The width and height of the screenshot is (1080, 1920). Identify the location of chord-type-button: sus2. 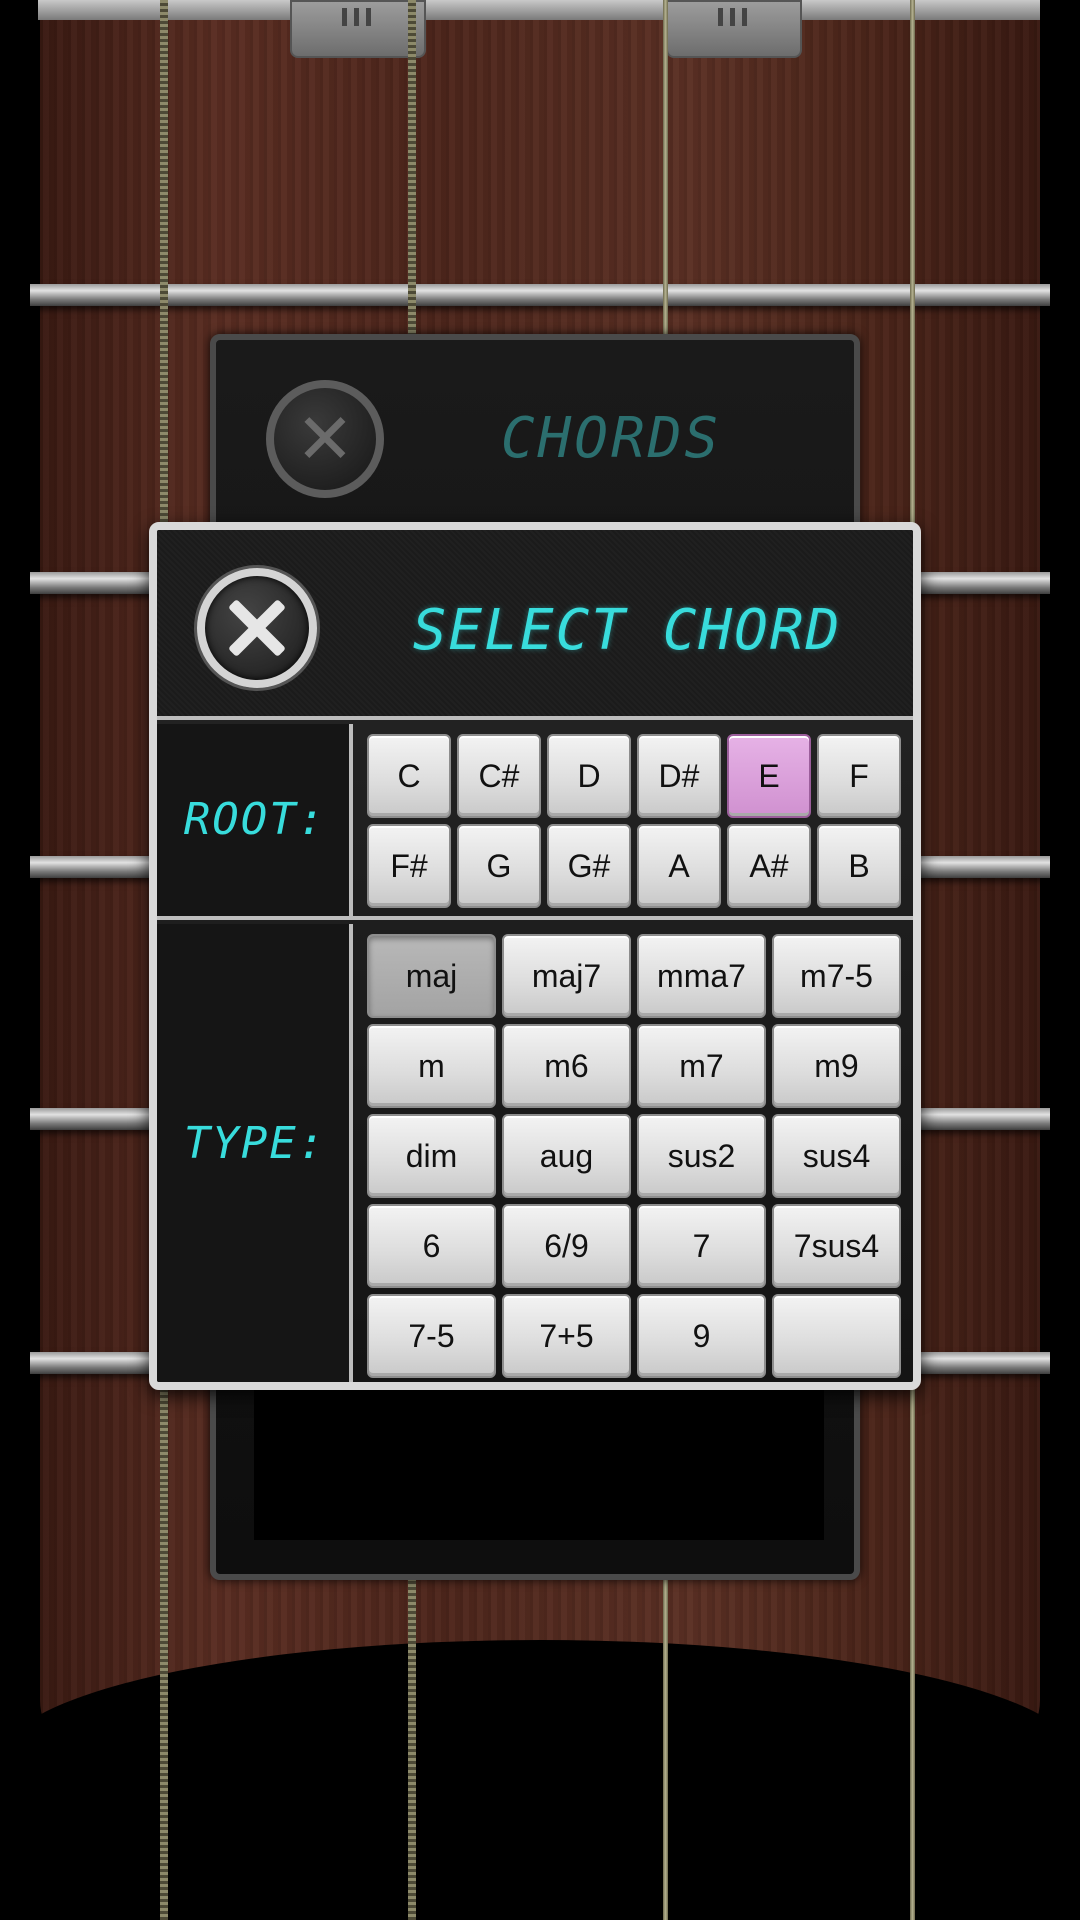
(701, 1156).